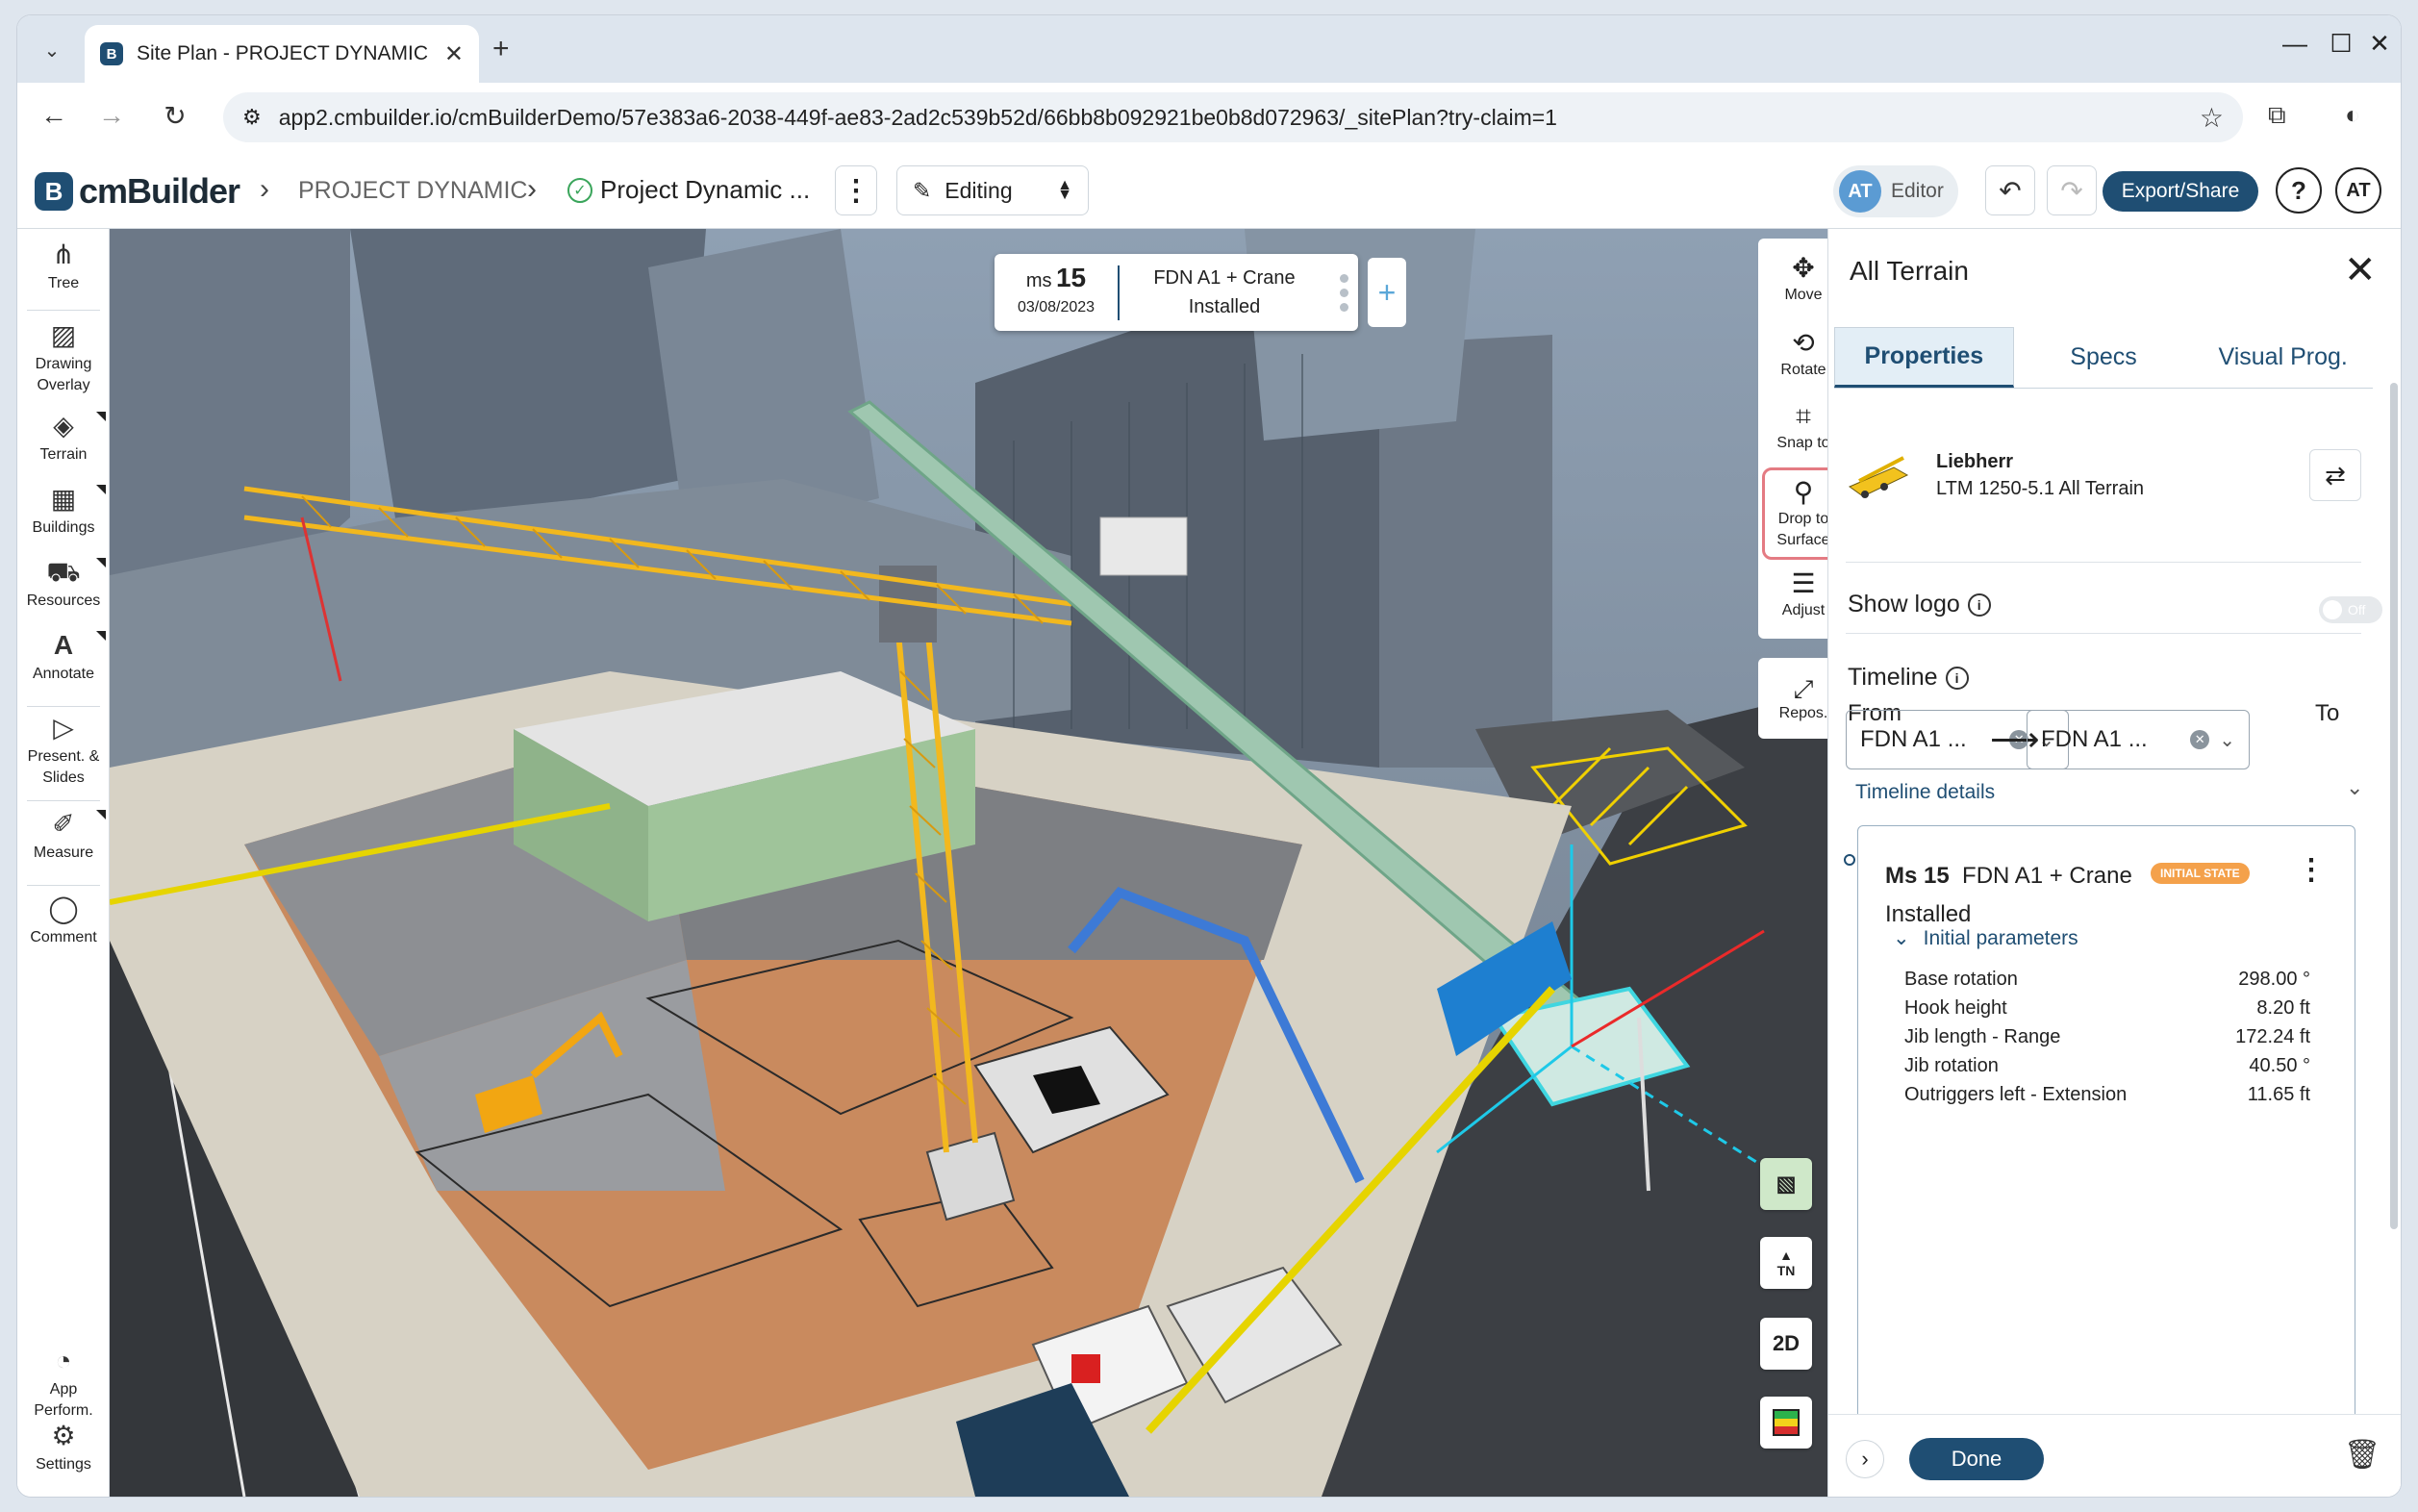 The height and width of the screenshot is (1512, 2418). What do you see at coordinates (2362, 1455) in the screenshot?
I see `trash-icon: 🗑` at bounding box center [2362, 1455].